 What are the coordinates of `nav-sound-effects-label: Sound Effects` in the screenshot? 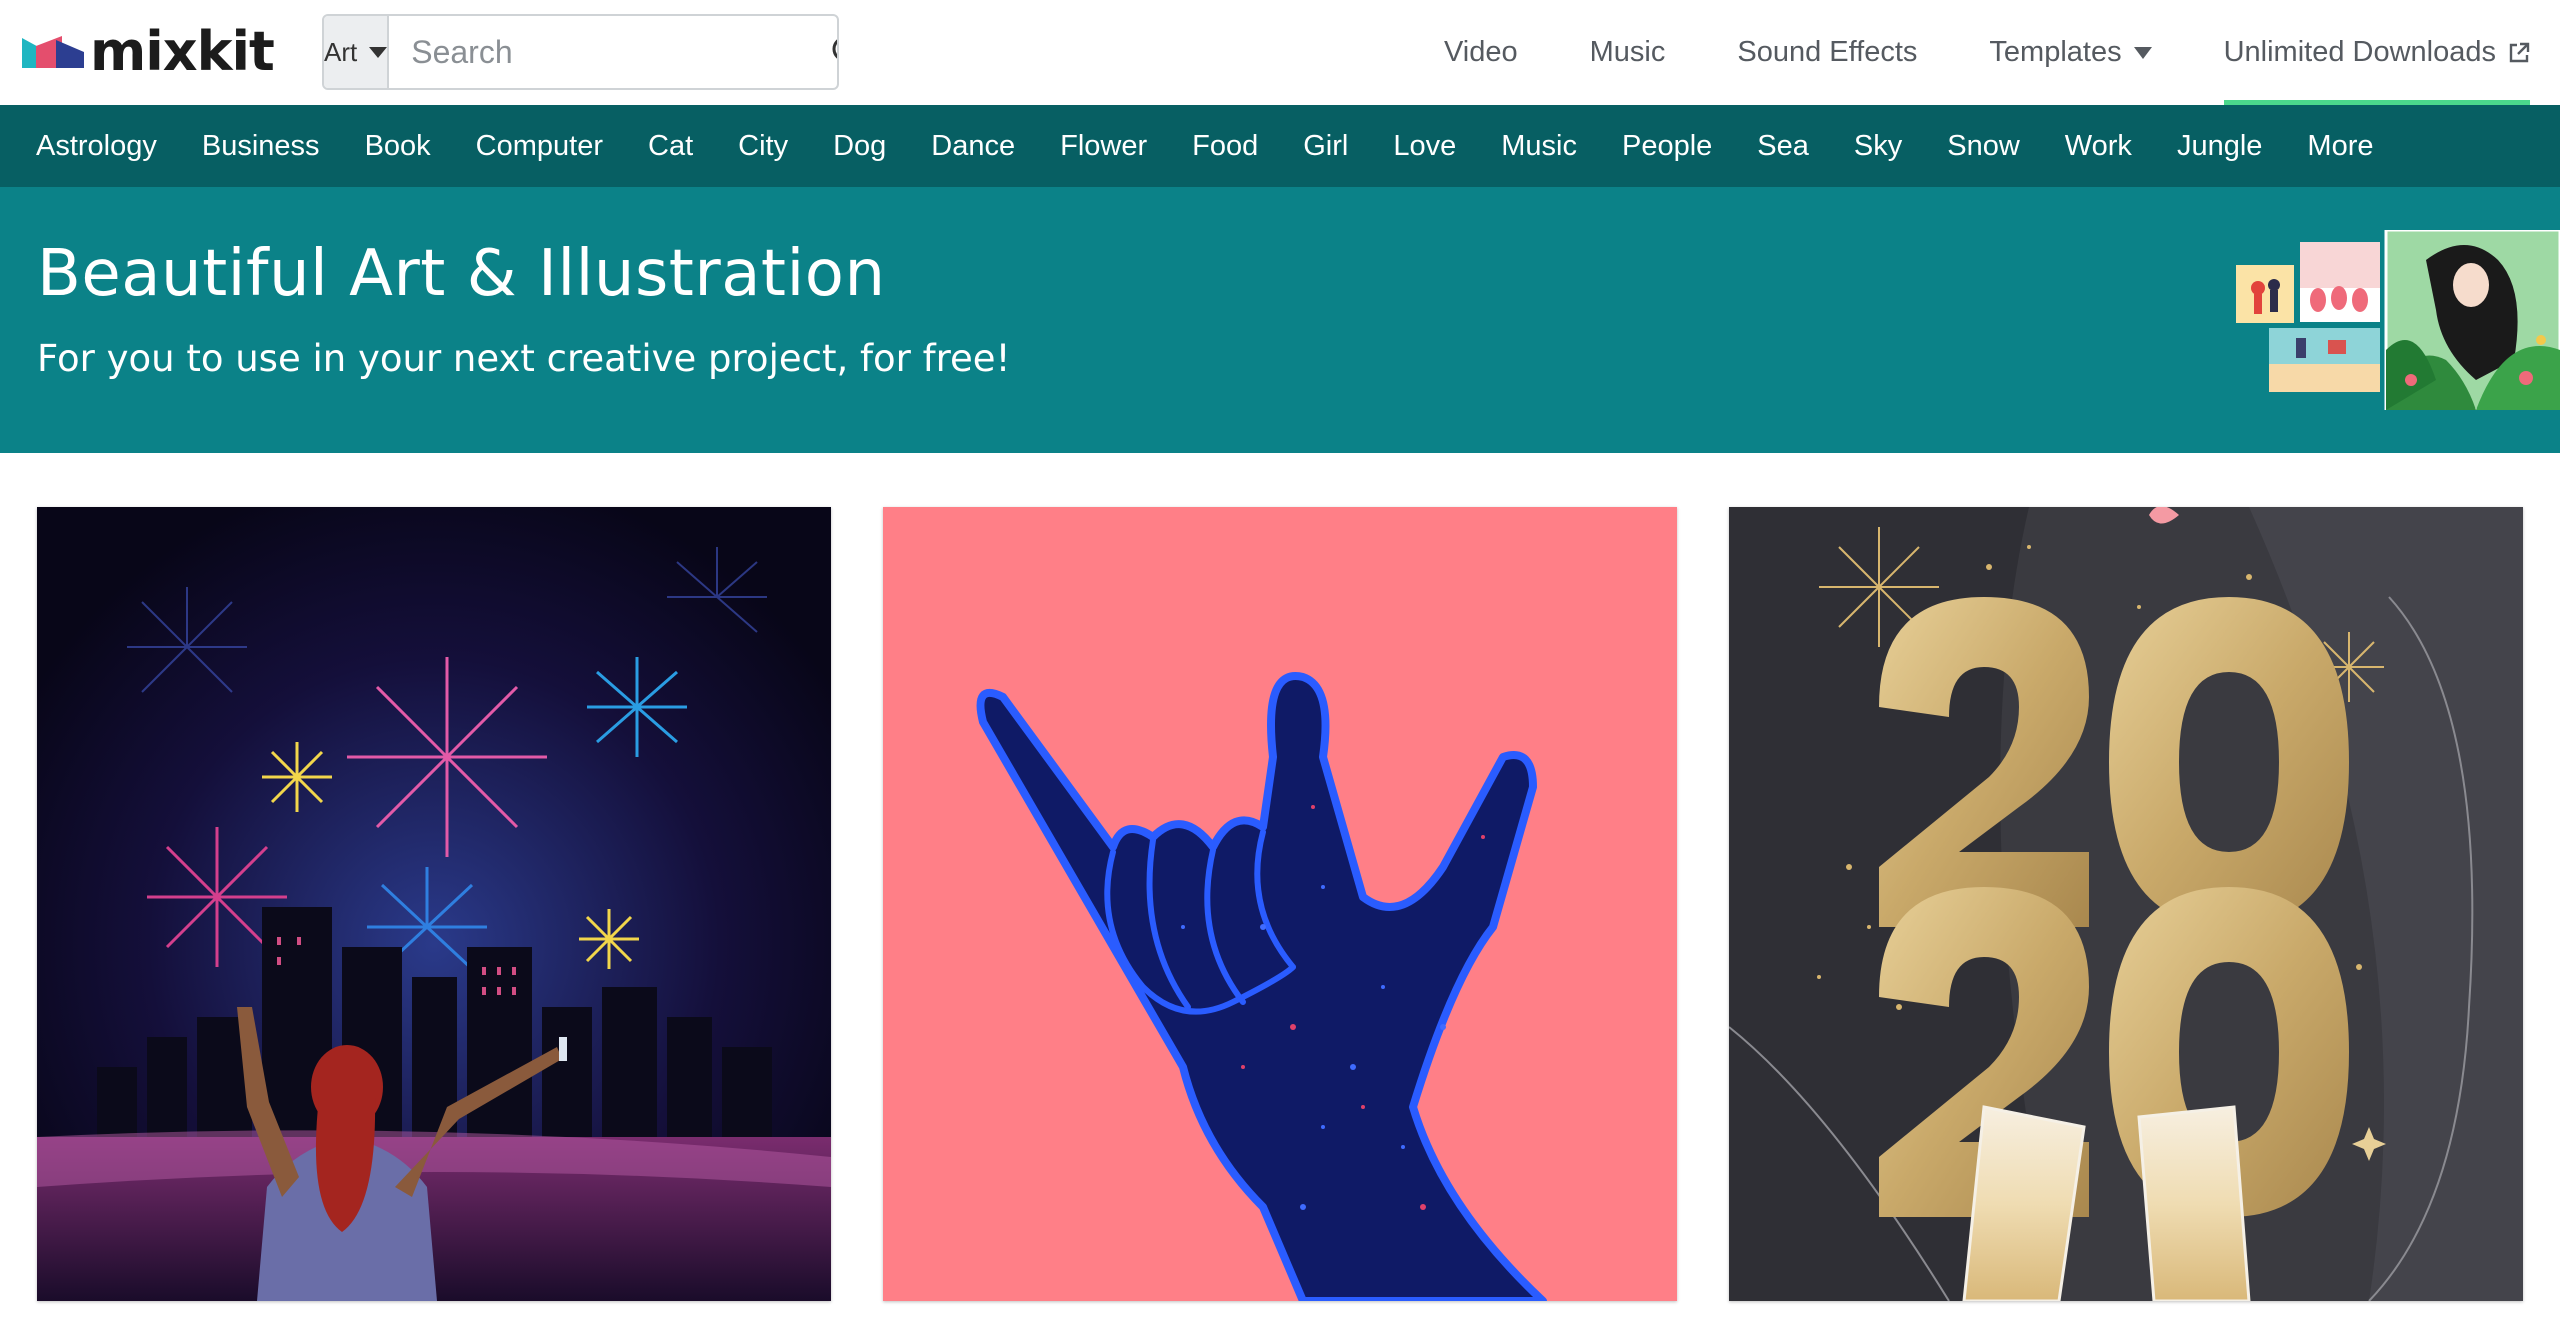 It's located at (1827, 52).